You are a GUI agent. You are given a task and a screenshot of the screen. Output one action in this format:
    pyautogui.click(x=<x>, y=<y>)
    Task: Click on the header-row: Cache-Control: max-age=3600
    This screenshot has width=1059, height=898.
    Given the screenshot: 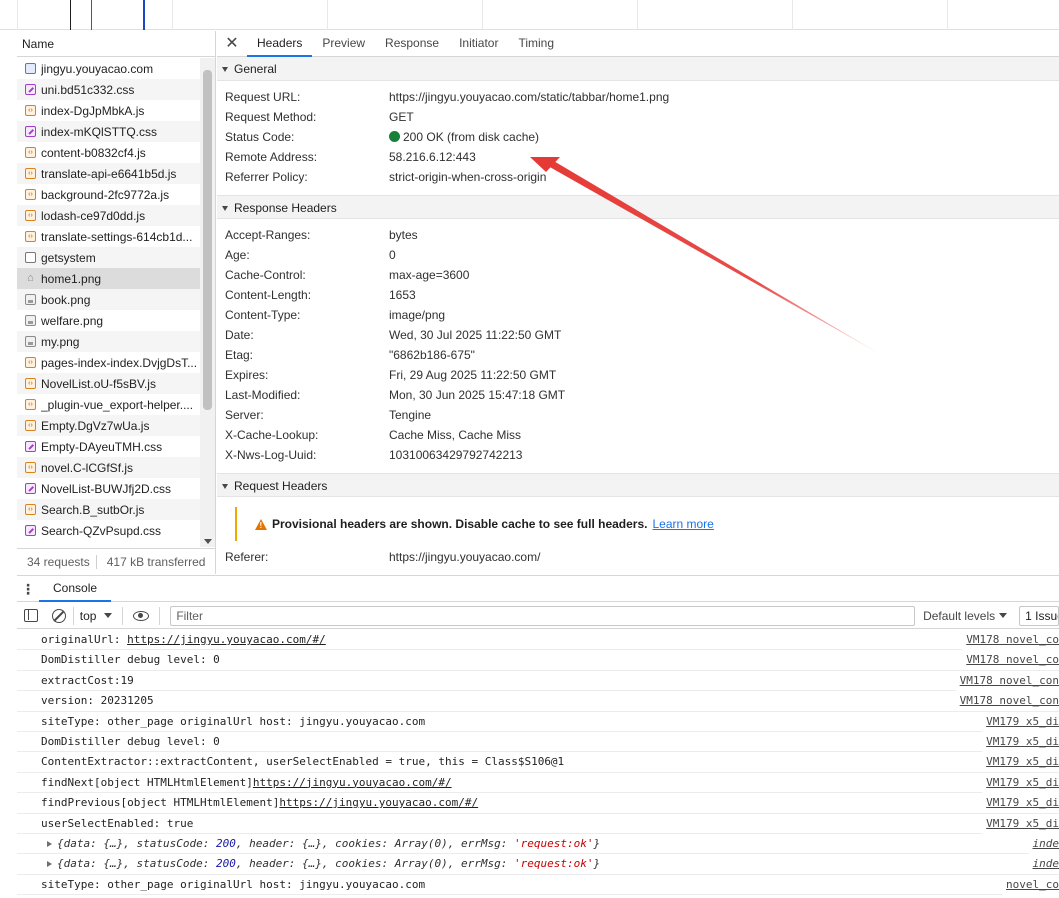 What is the action you would take?
    pyautogui.click(x=638, y=275)
    